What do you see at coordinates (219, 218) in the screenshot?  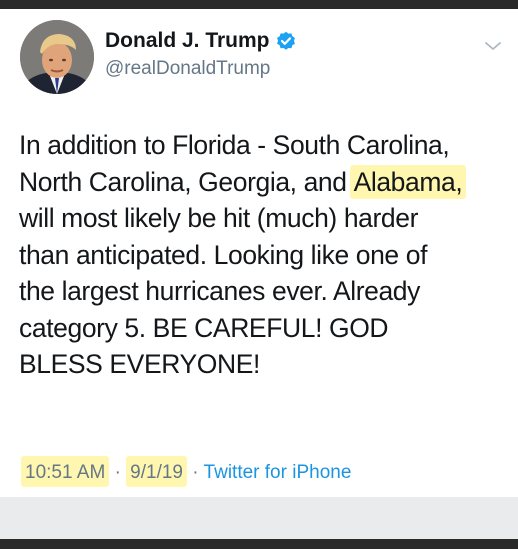 I see `tweet-text-segment: will most likely be hit (much) harder` at bounding box center [219, 218].